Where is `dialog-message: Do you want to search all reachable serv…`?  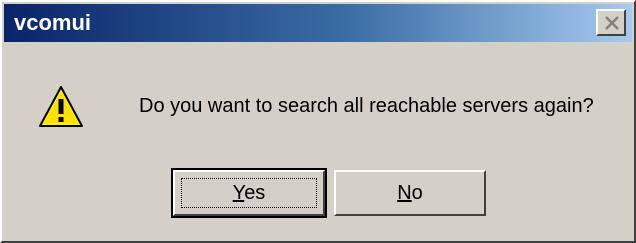 dialog-message: Do you want to search all reachable serv… is located at coordinates (366, 106).